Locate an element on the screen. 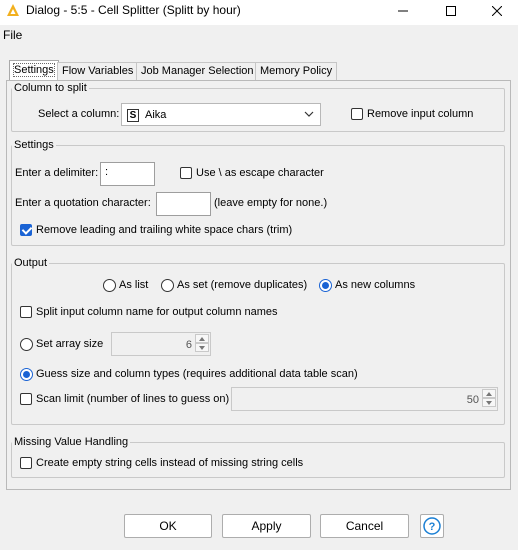  tab-job-manager-selection: Job Manager Selection is located at coordinates (197, 71).